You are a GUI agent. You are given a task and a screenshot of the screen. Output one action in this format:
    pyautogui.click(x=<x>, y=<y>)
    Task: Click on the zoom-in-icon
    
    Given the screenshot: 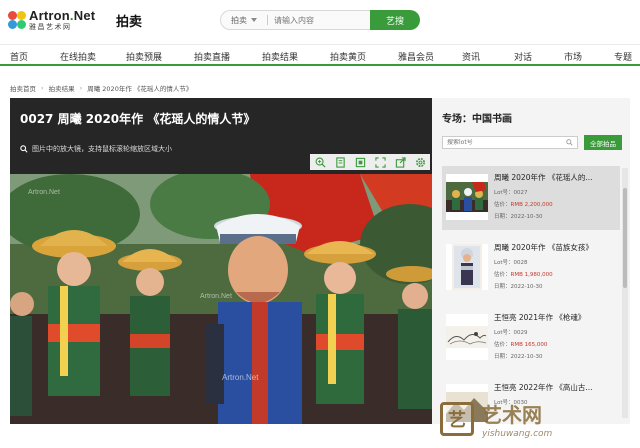 What is the action you would take?
    pyautogui.click(x=320, y=162)
    